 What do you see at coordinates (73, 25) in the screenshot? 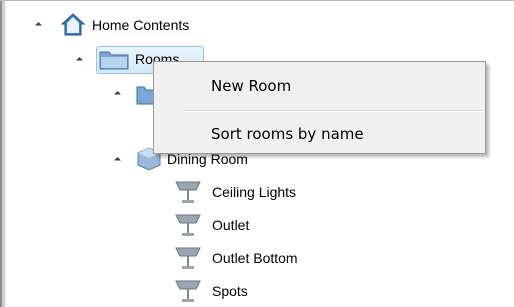
I see `house-icon` at bounding box center [73, 25].